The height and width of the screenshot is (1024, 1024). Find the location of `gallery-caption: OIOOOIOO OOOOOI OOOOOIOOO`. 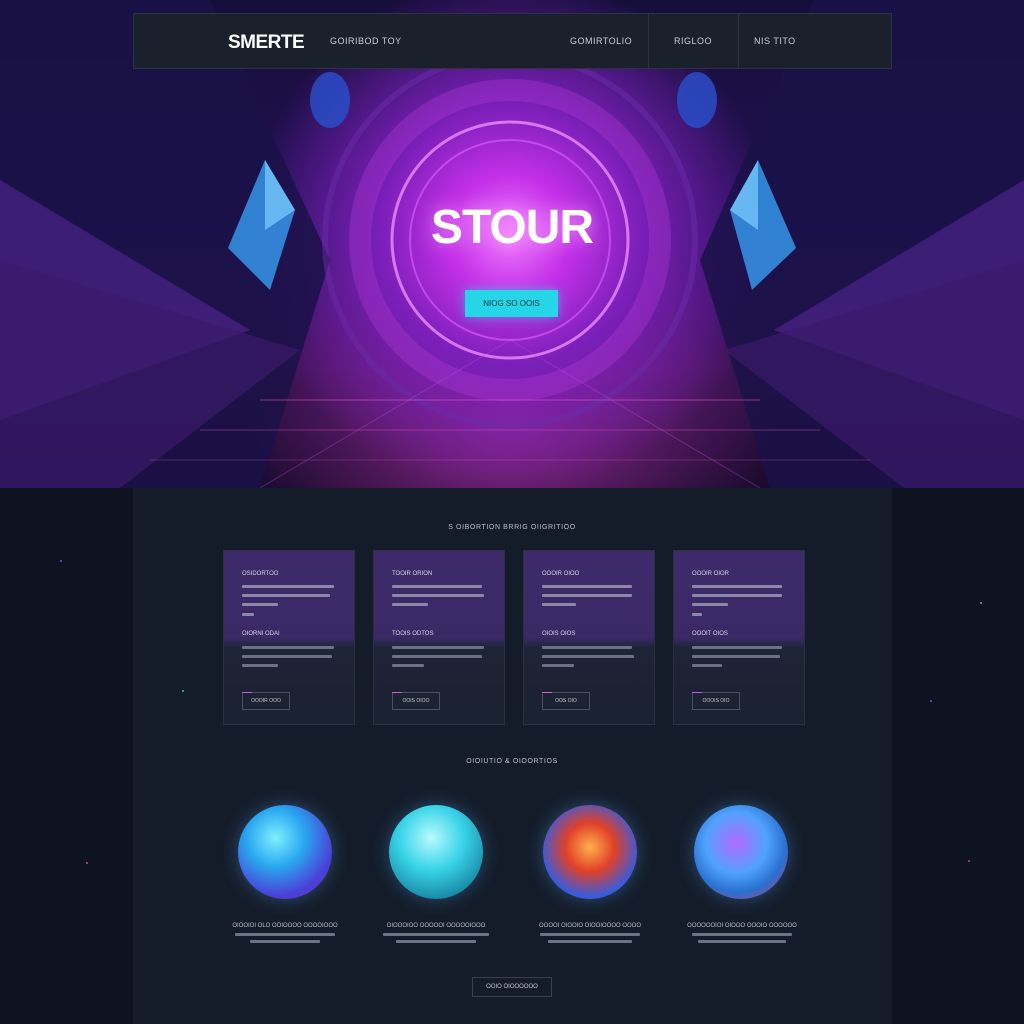

gallery-caption: OIOOOIOO OOOOOI OOOOOIOOO is located at coordinates (436, 933).